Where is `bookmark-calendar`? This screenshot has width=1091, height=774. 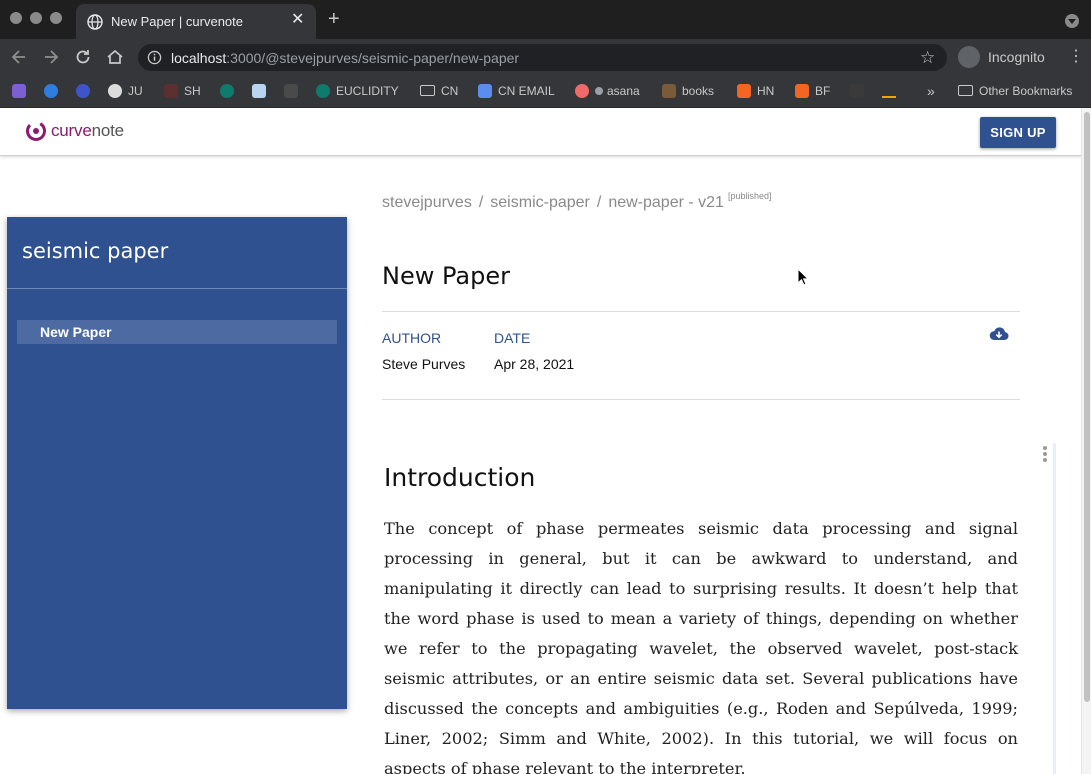 bookmark-calendar is located at coordinates (262, 91).